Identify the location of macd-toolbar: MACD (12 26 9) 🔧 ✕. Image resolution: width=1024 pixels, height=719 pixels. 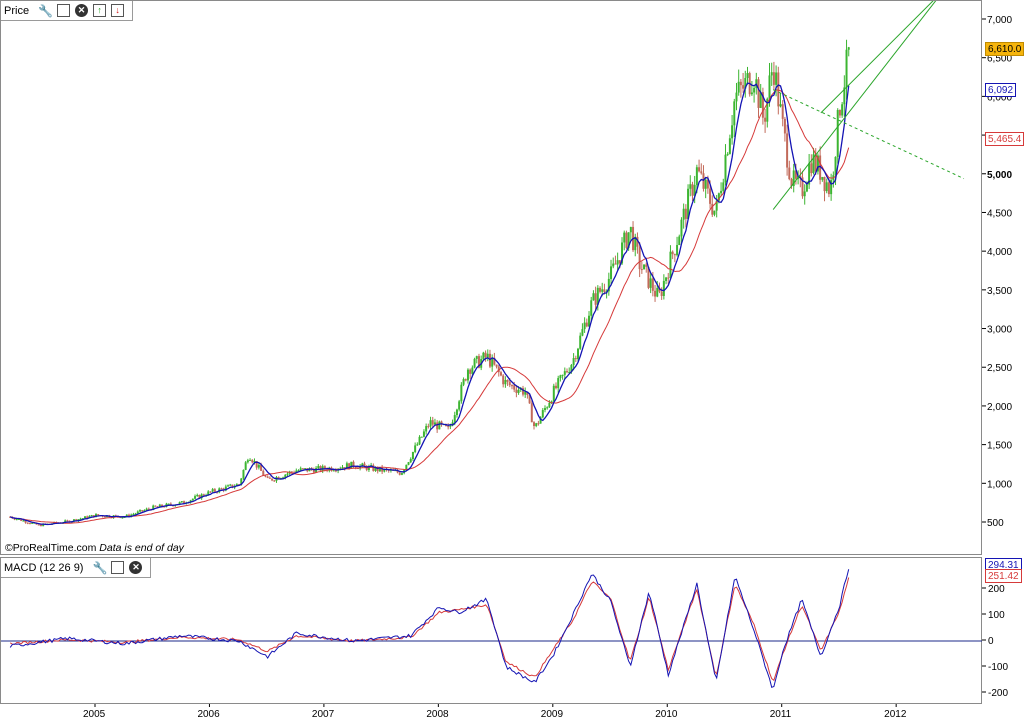
(76, 568).